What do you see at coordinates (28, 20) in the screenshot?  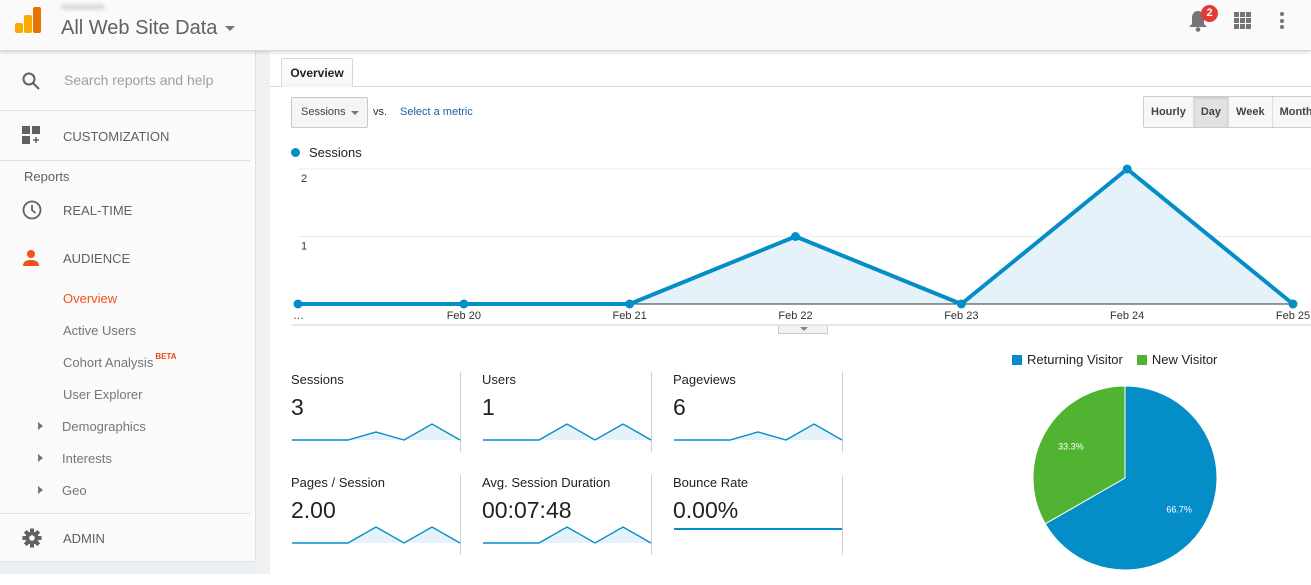 I see `analytics-logo-icon` at bounding box center [28, 20].